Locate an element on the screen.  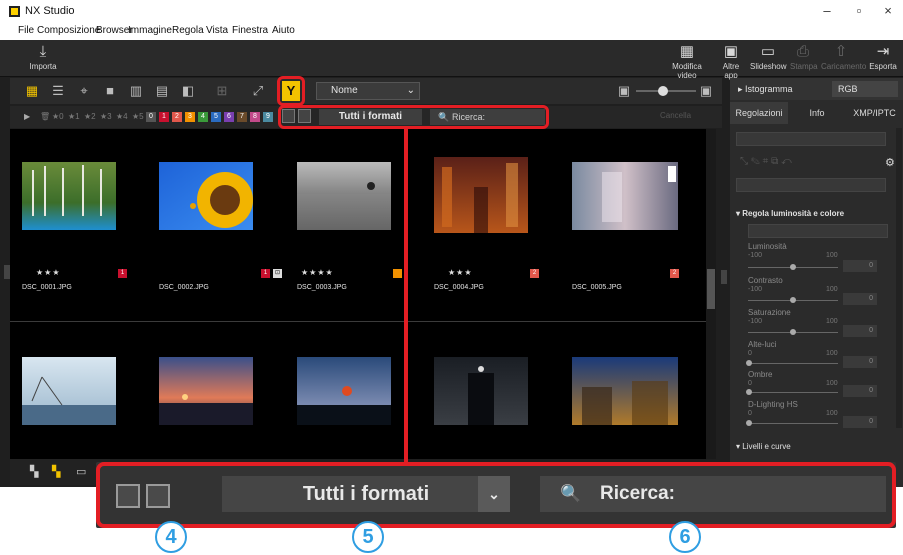
histogram-mode-select: RGB is located at coordinates (865, 89).